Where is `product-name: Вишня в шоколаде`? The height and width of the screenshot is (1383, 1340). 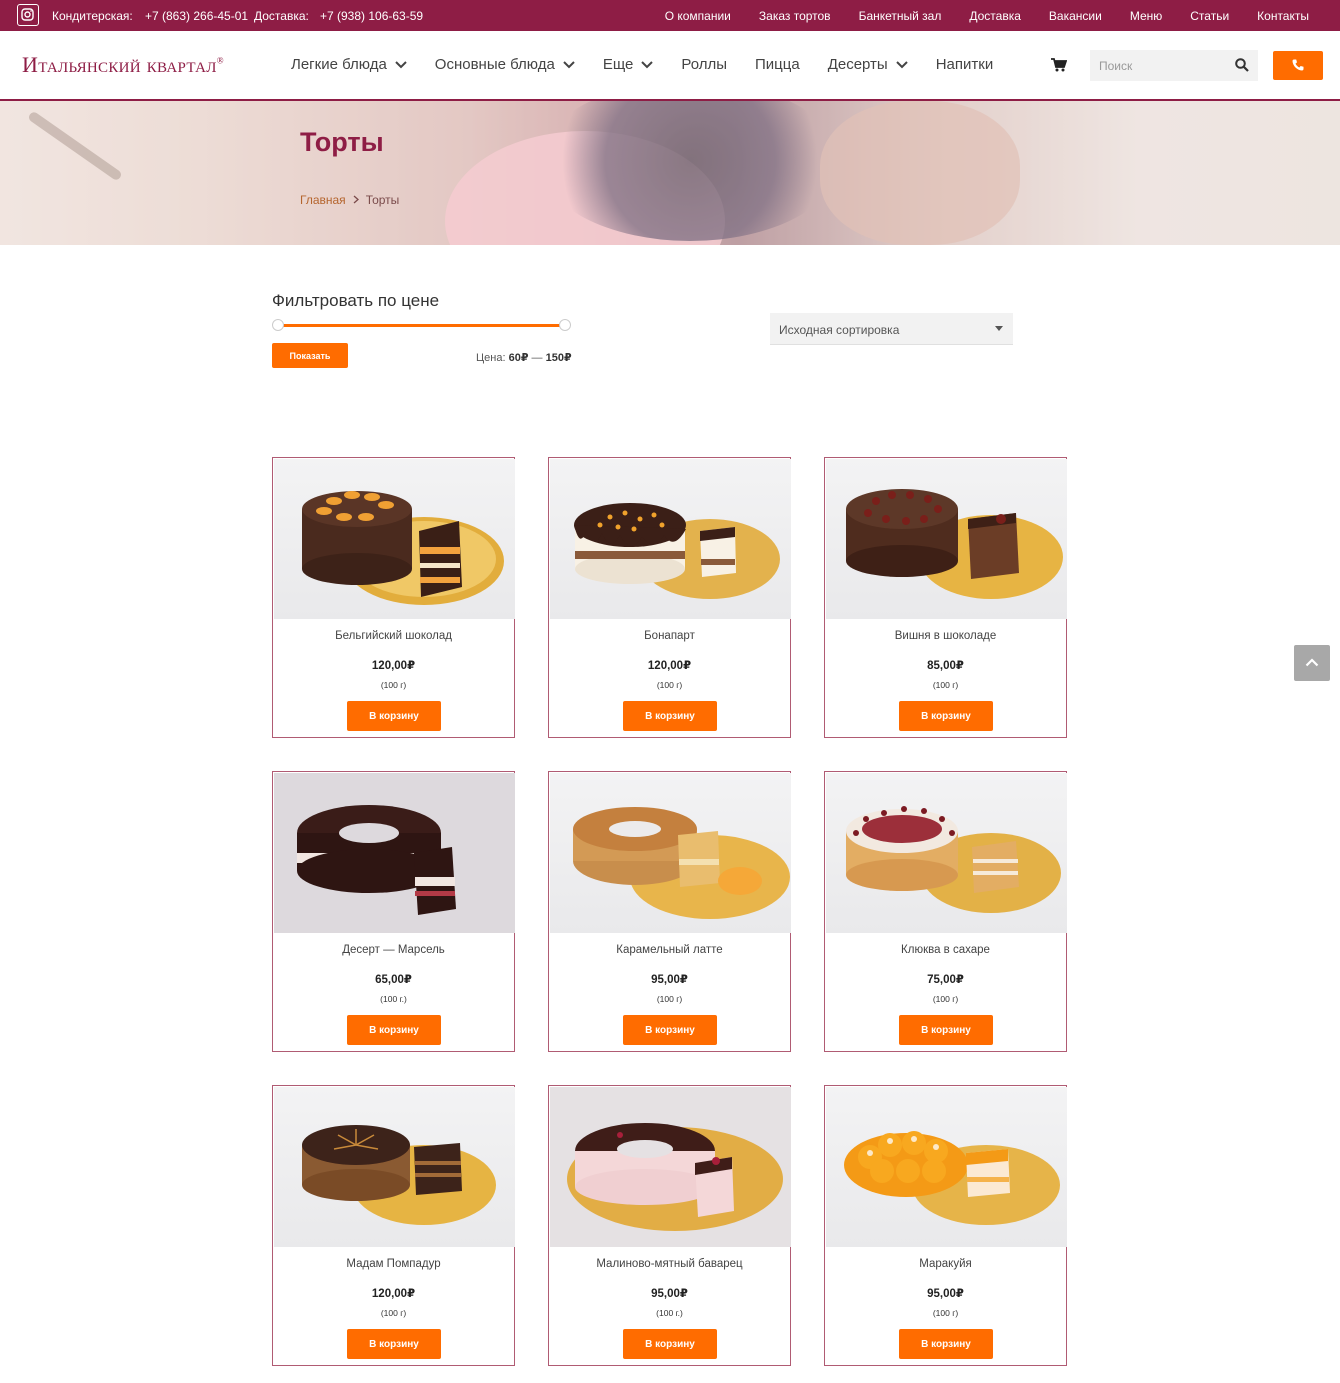
product-name: Вишня в шоколаде is located at coordinates (945, 636).